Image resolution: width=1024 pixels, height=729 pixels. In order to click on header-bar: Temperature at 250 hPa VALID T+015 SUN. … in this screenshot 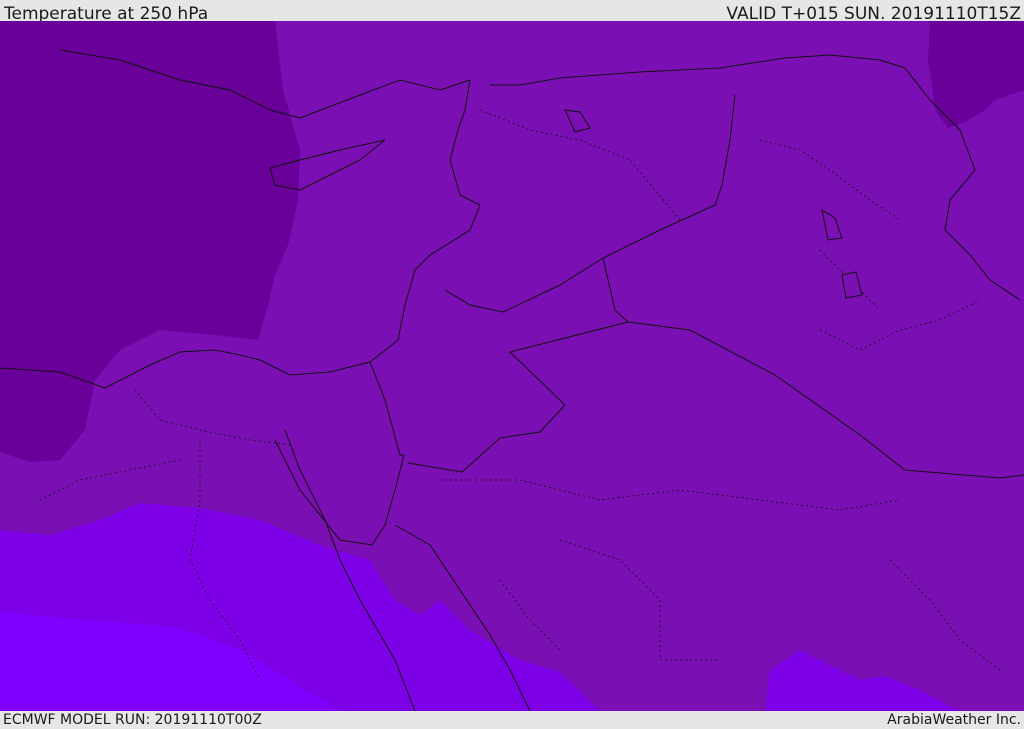, I will do `click(512, 12)`.